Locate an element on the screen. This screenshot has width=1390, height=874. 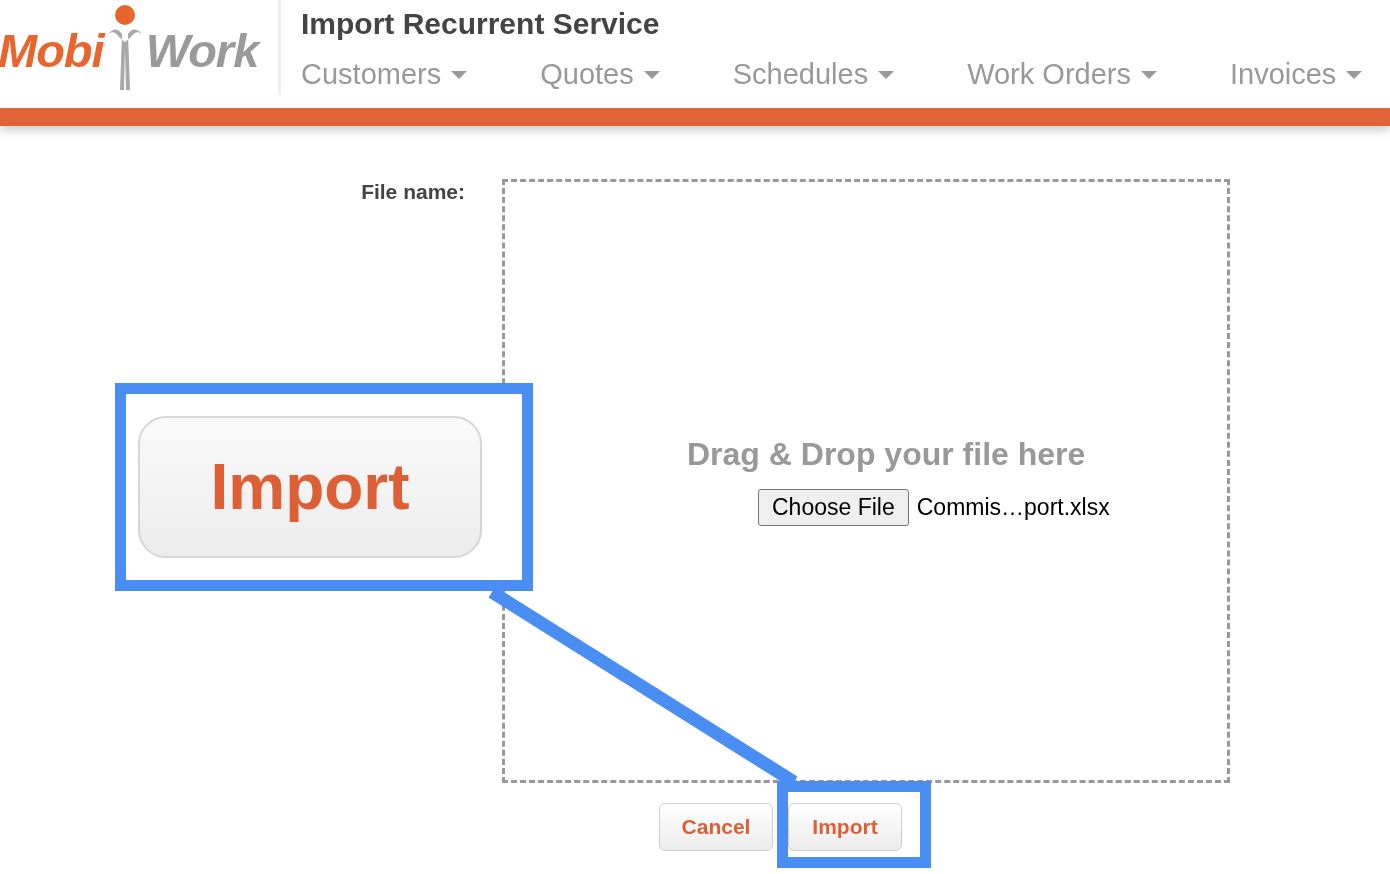
action-button: Cancel is located at coordinates (716, 827).